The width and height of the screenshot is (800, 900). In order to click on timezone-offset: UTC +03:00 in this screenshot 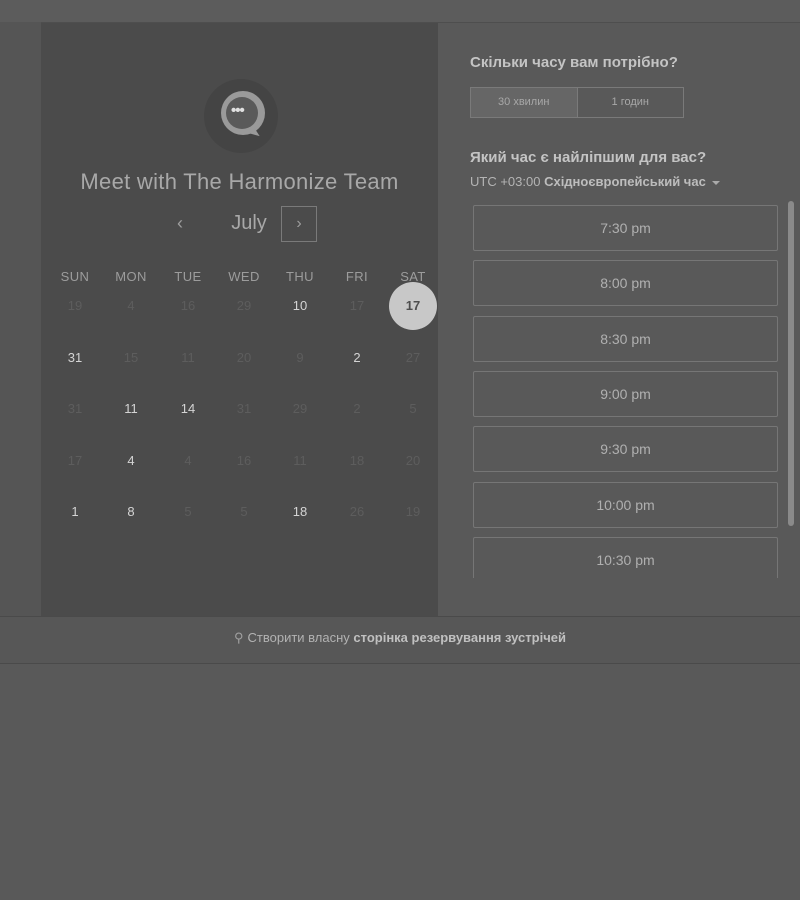, I will do `click(505, 181)`.